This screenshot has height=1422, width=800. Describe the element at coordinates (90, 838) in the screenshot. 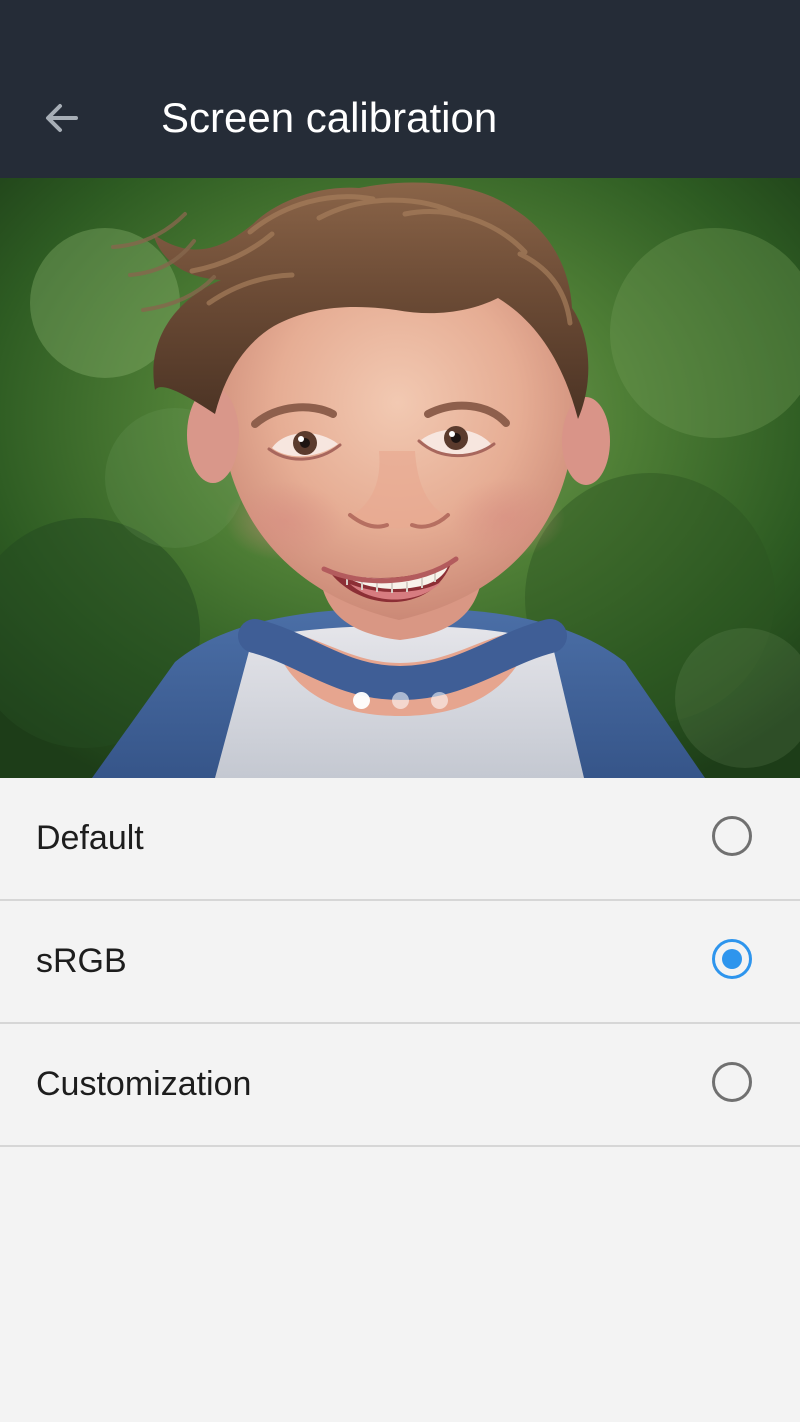

I see `option-label: Default` at that location.